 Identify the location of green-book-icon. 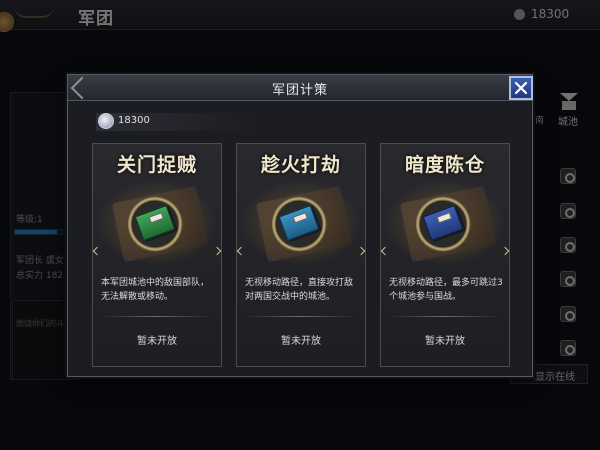
(155, 223).